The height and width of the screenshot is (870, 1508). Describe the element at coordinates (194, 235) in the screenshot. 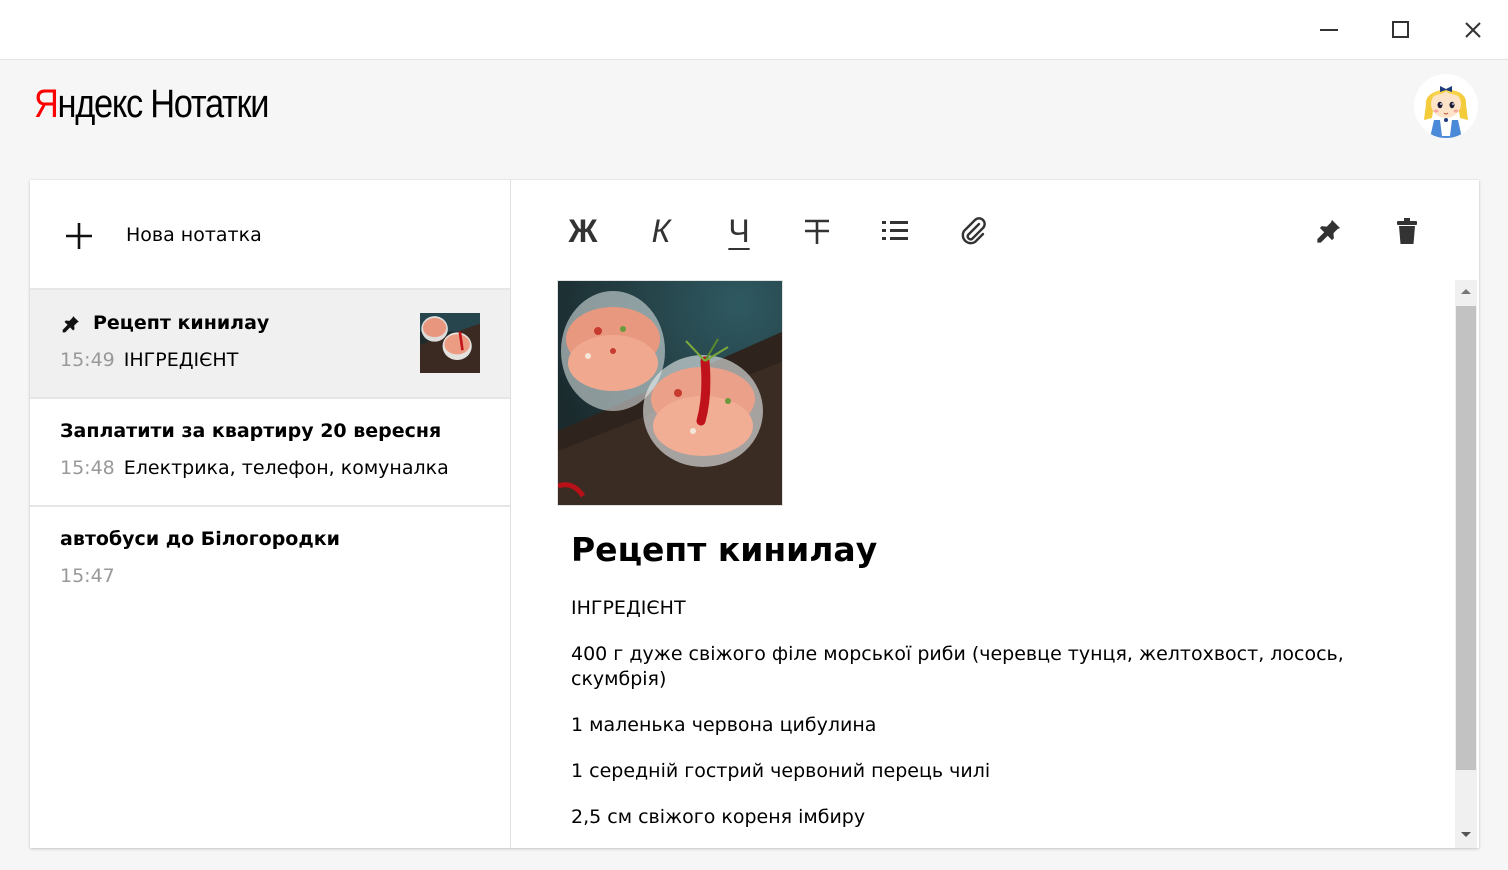

I see `new-note-label: Нова нотатка` at that location.